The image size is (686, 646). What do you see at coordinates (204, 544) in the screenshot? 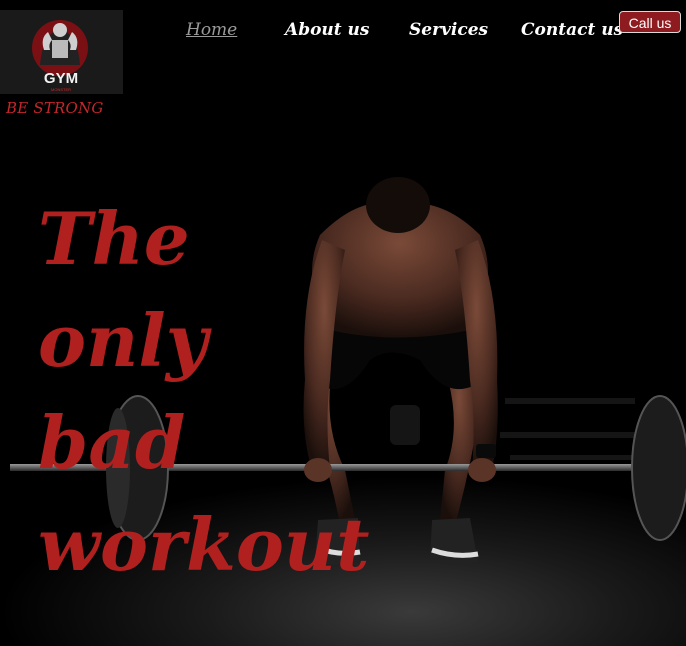
I see `hero-line: workout` at bounding box center [204, 544].